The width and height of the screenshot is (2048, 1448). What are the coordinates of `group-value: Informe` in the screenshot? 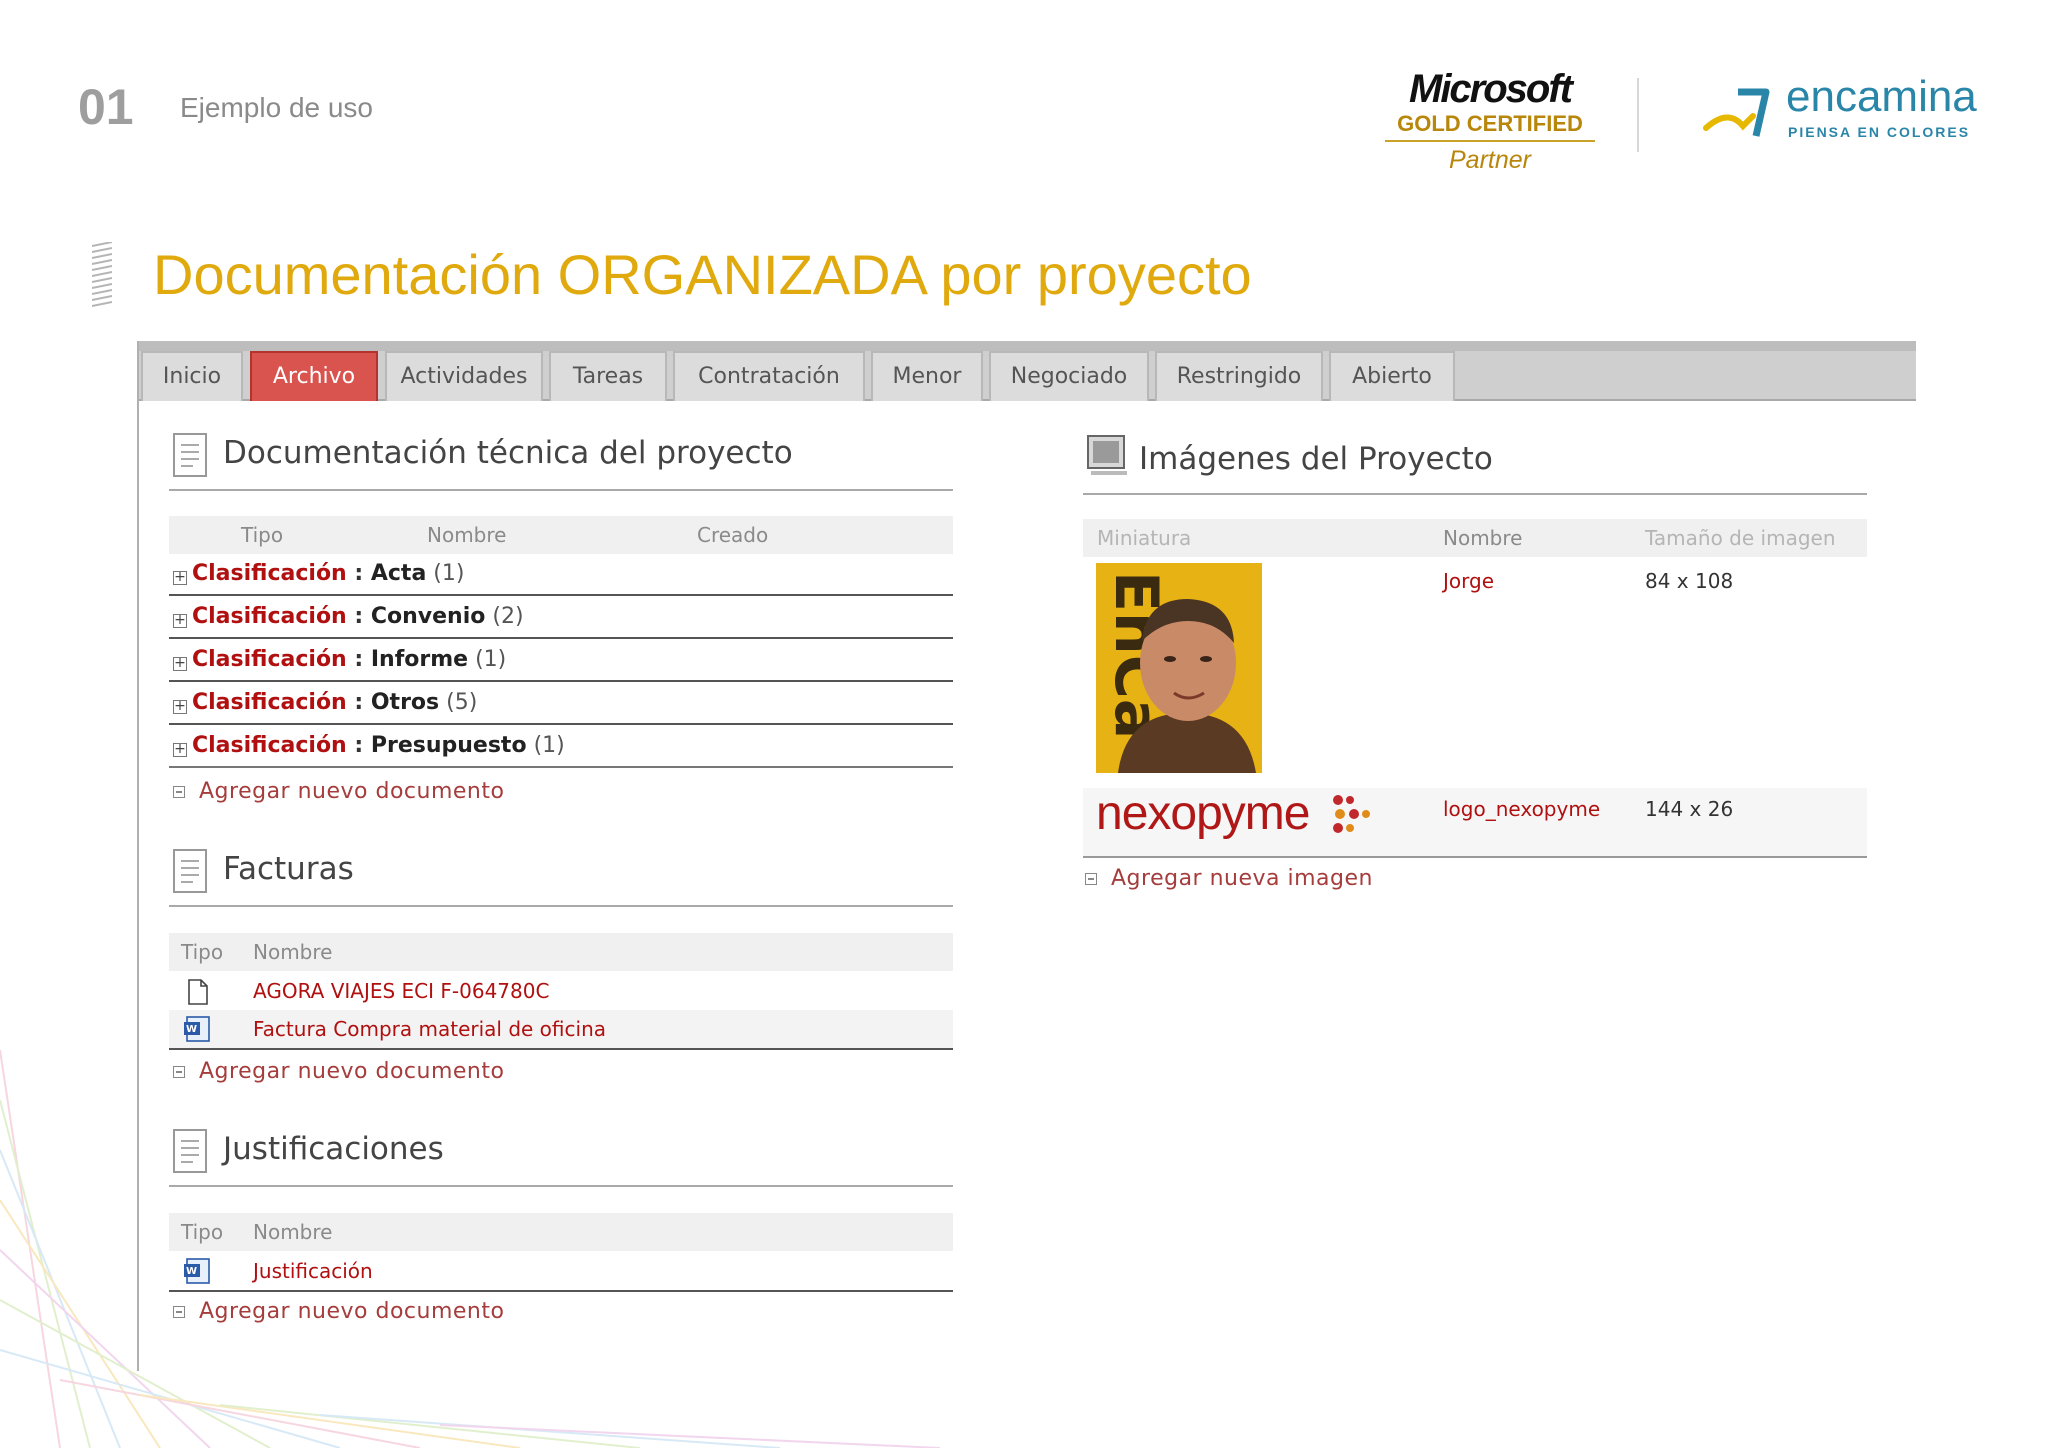 It's located at (419, 659).